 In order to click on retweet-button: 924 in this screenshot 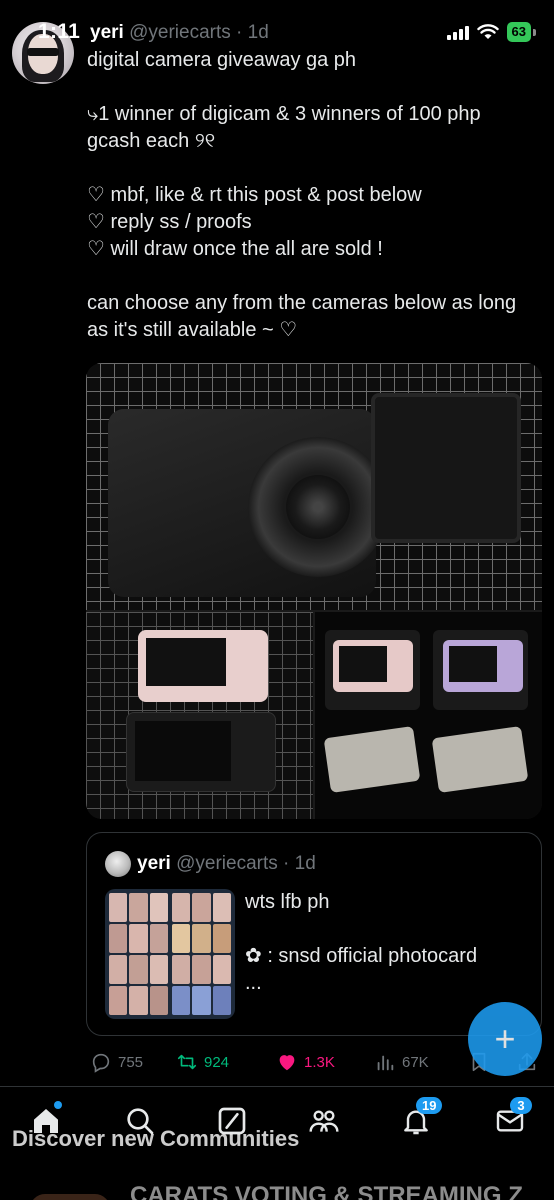, I will do `click(202, 1062)`.